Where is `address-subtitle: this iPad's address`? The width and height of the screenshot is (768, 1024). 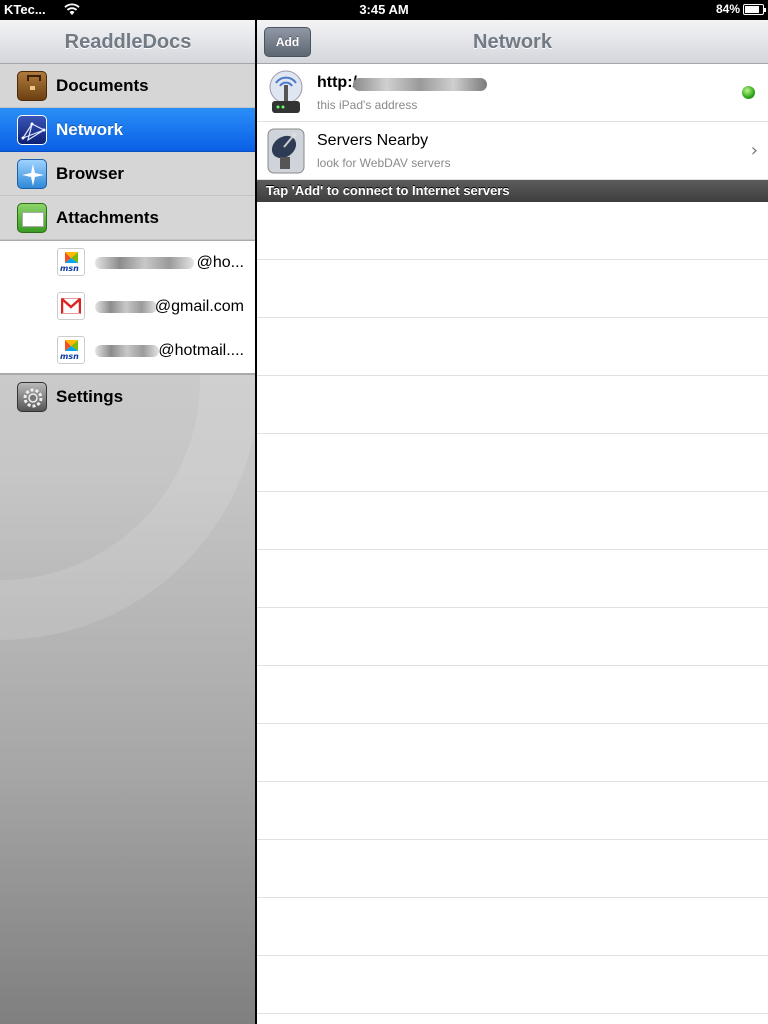 address-subtitle: this iPad's address is located at coordinates (367, 105).